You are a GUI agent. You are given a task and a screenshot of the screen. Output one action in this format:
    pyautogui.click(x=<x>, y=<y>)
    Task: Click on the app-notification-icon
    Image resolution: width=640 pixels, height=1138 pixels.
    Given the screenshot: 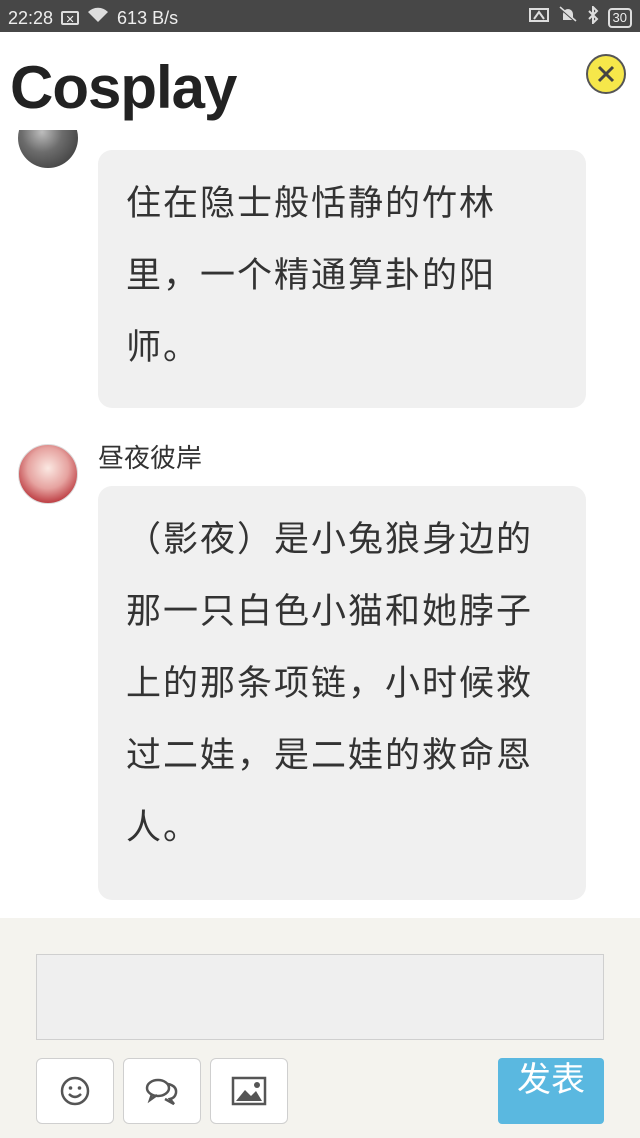 What is the action you would take?
    pyautogui.click(x=539, y=18)
    